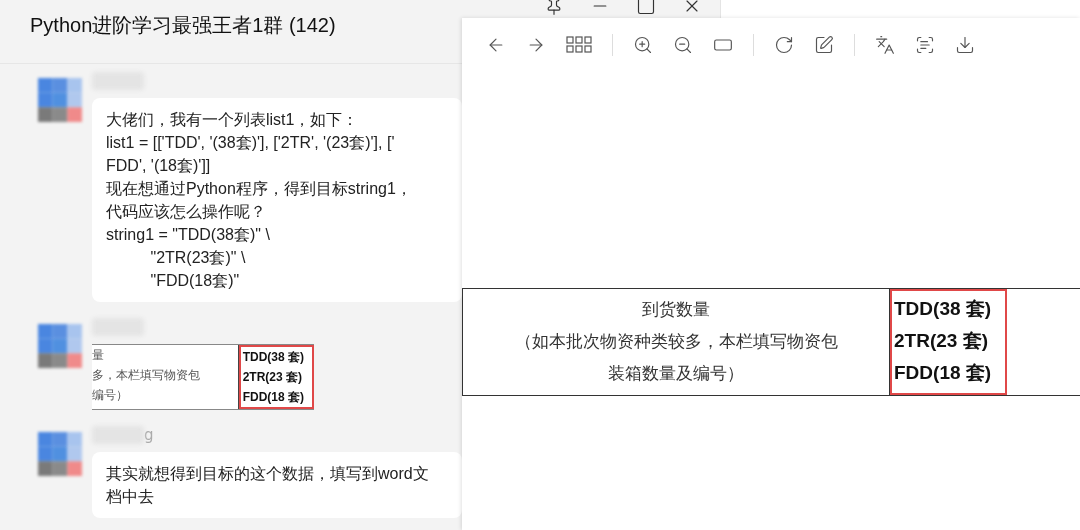  Describe the element at coordinates (267, 474) in the screenshot. I see `message-text: 其实就想得到目标的这个数据，填写到word文` at that location.